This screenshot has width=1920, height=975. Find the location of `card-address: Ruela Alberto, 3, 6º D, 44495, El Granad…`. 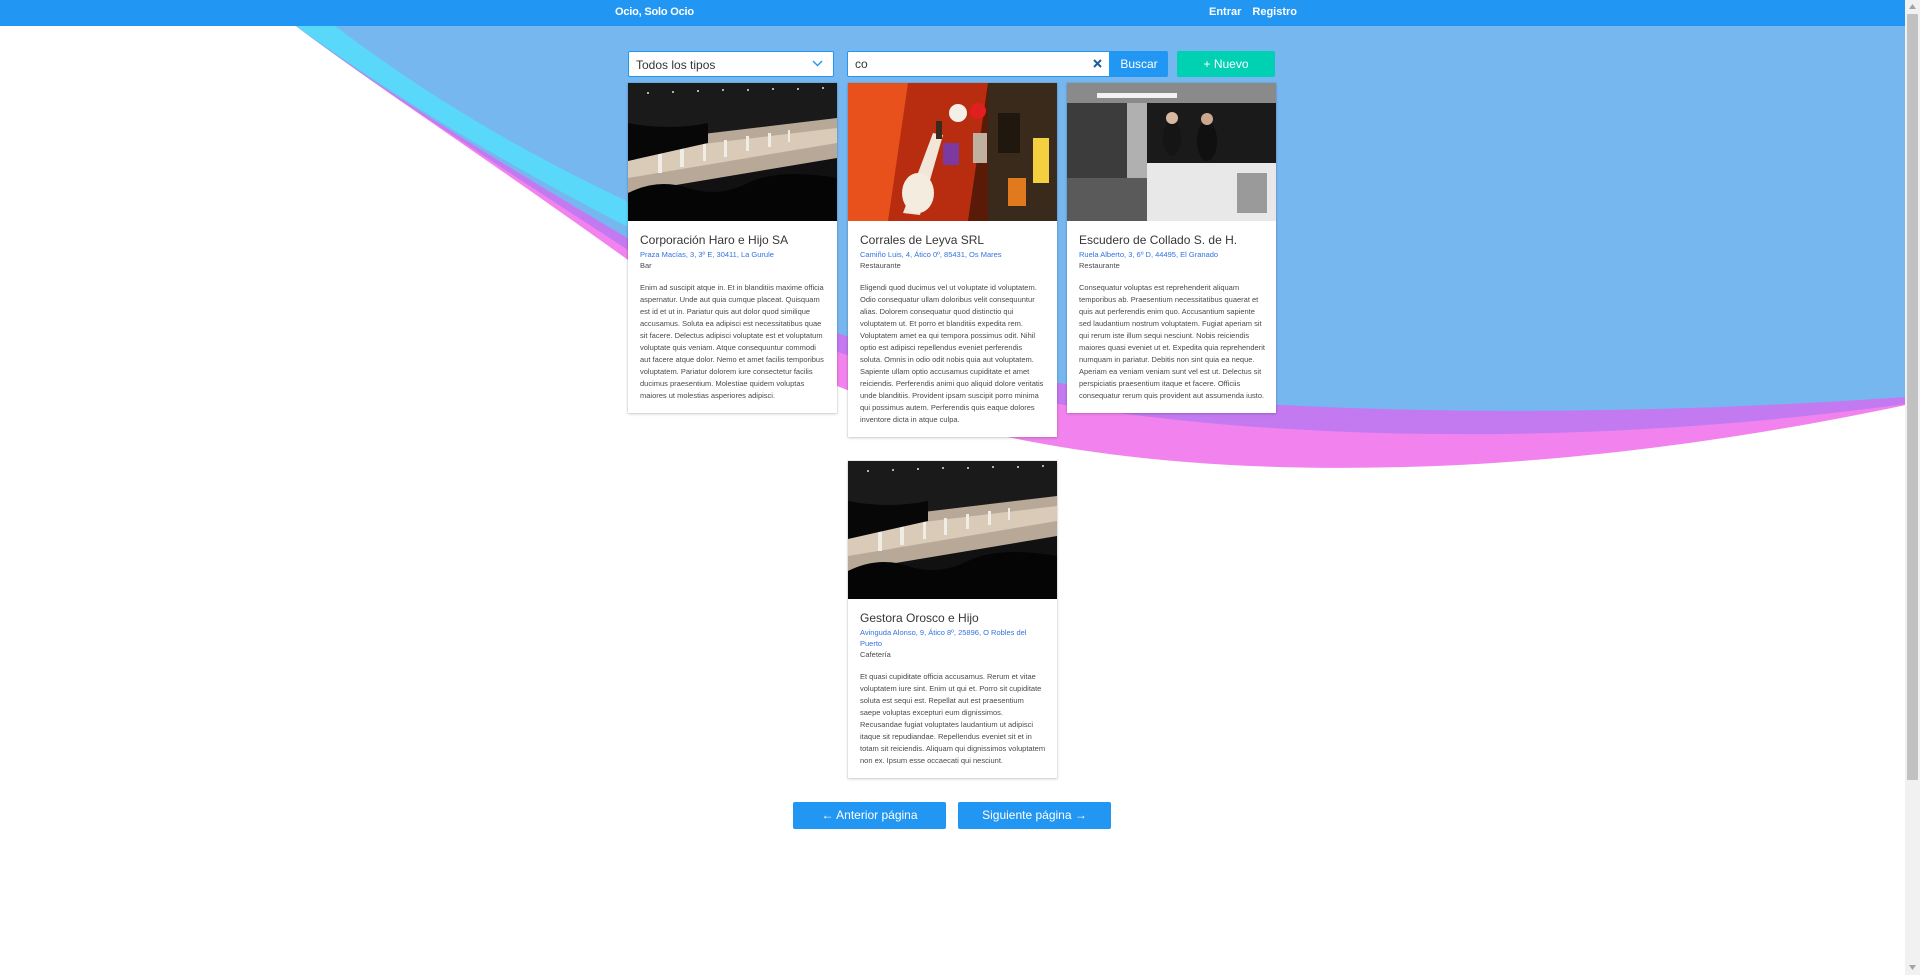

card-address: Ruela Alberto, 3, 6º D, 44495, El Granad… is located at coordinates (1172, 254).